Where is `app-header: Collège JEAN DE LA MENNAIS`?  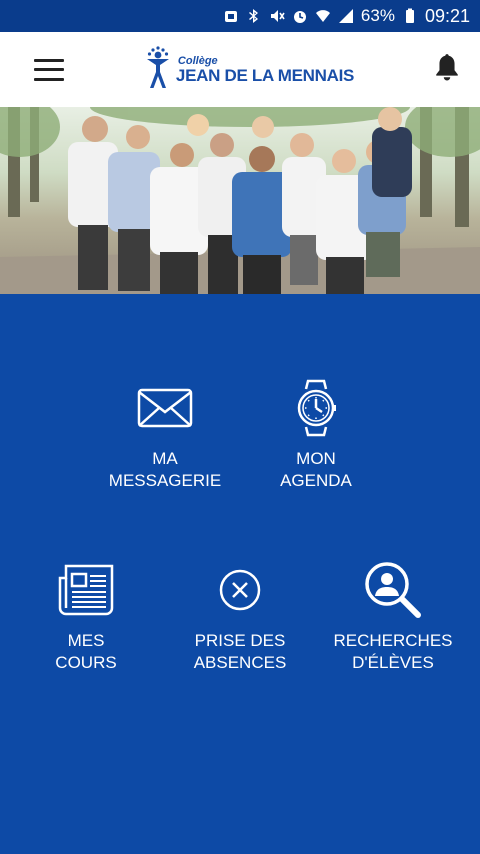 app-header: Collège JEAN DE LA MENNAIS is located at coordinates (240, 69).